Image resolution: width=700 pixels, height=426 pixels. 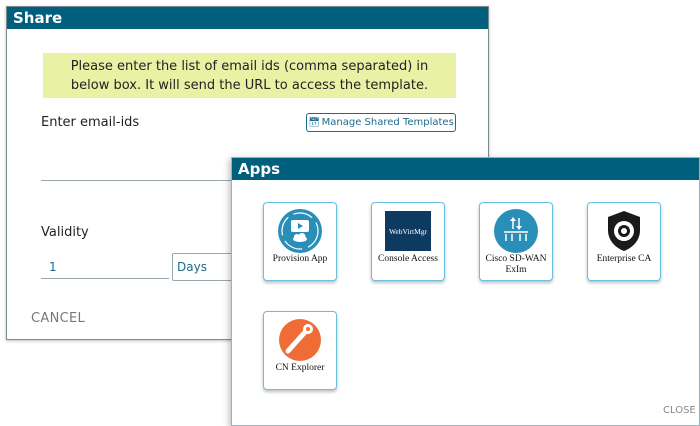 I want to click on email-ids-label: Enter email-ids, so click(x=90, y=122).